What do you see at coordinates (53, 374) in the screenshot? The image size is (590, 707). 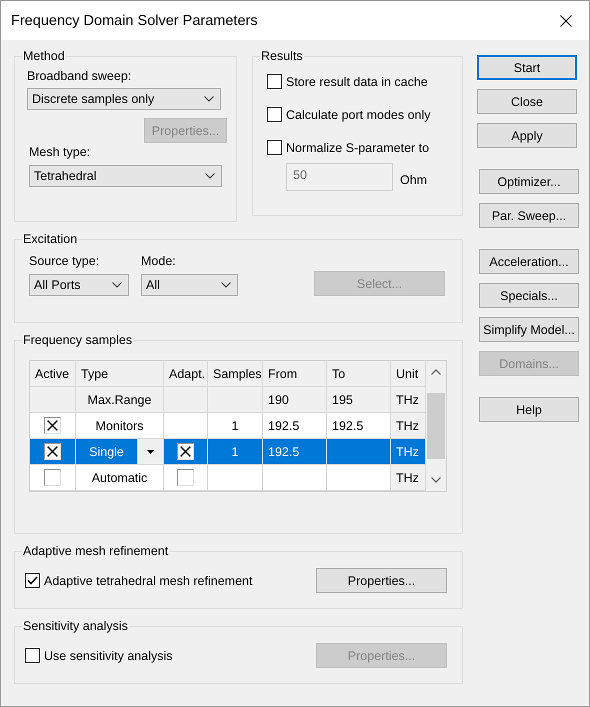 I see `column-header: Active` at bounding box center [53, 374].